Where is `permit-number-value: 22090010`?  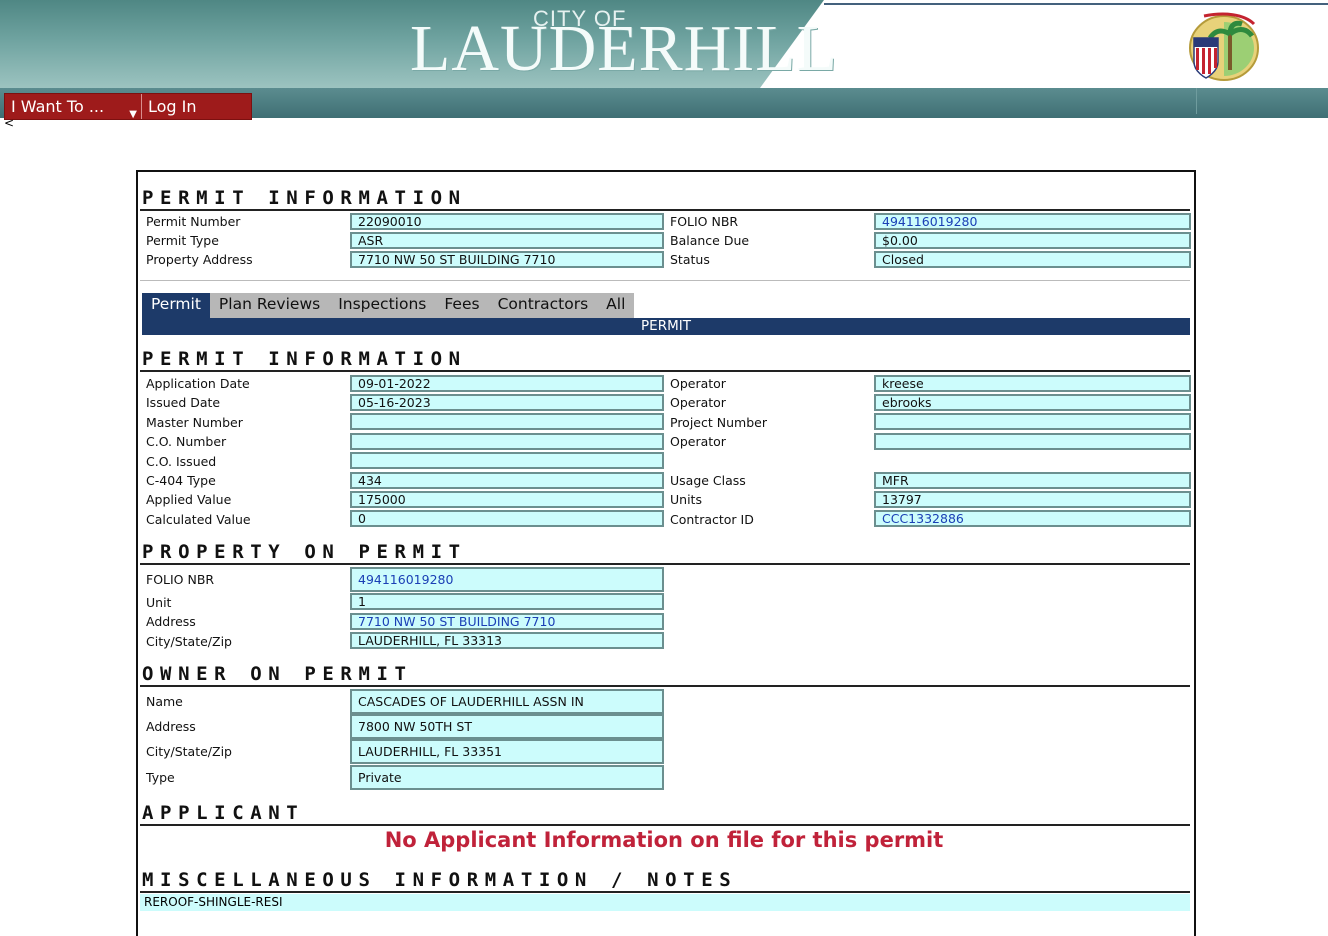
permit-number-value: 22090010 is located at coordinates (507, 221).